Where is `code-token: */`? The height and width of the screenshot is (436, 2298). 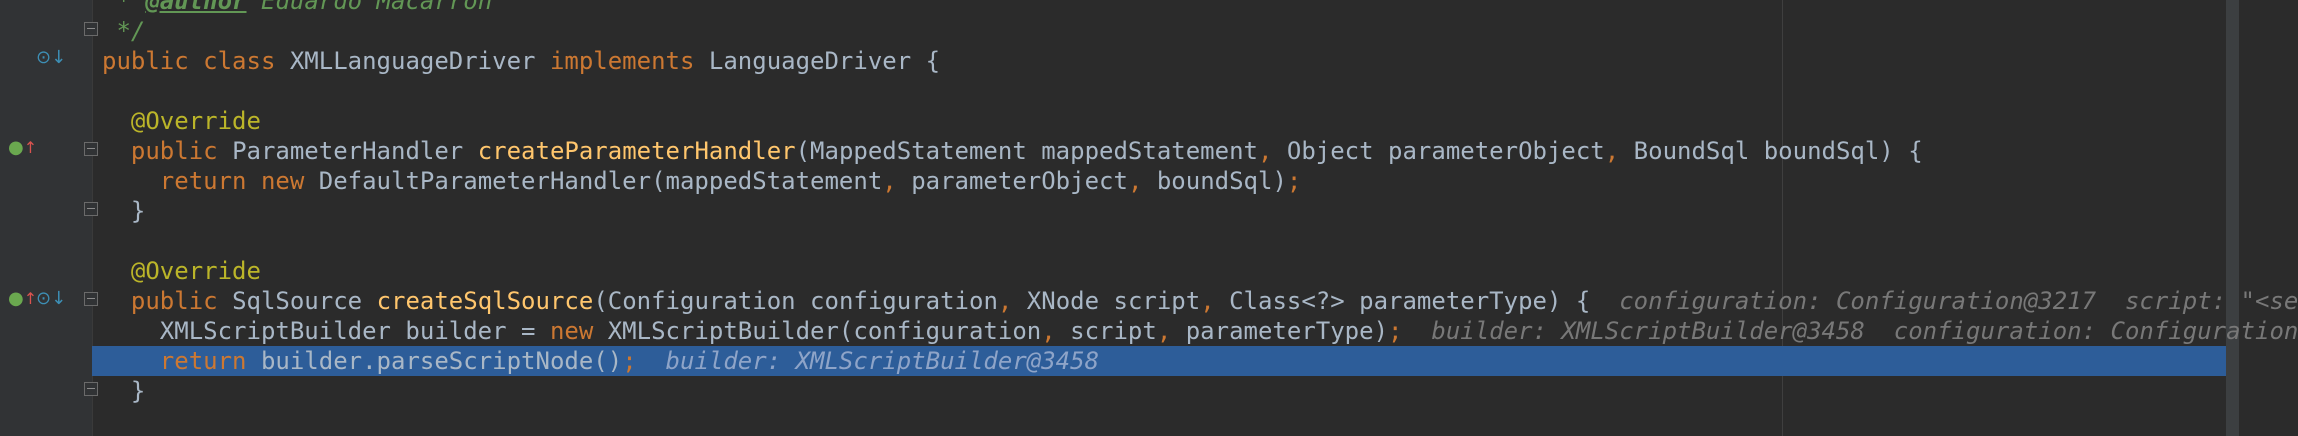
code-token: */ is located at coordinates (124, 31).